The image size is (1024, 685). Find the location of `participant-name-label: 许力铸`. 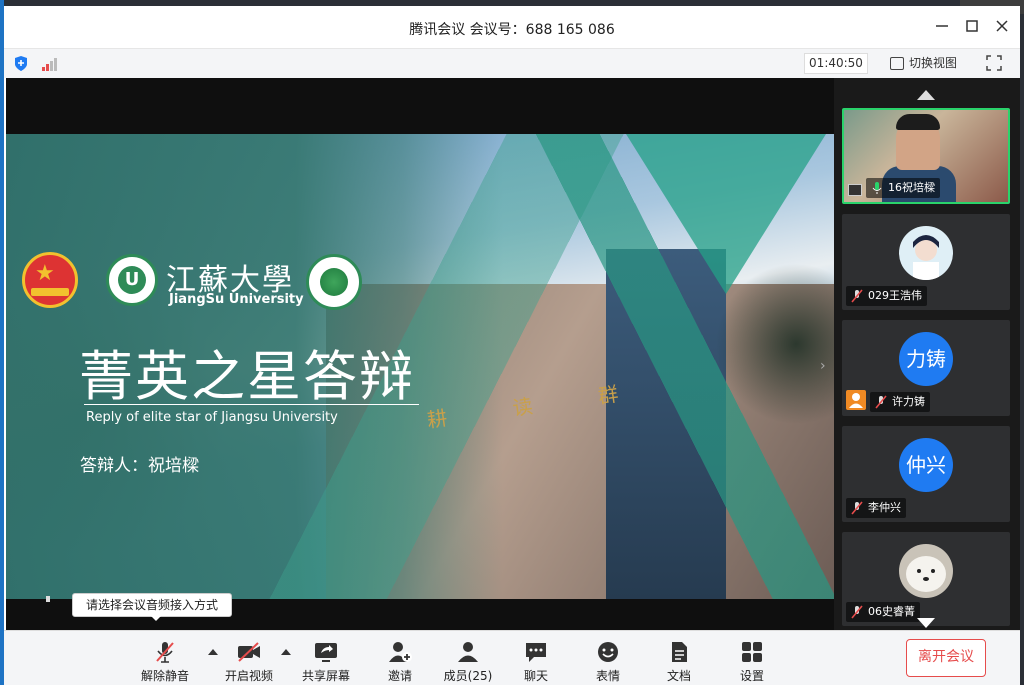

participant-name-label: 许力铸 is located at coordinates (900, 402).